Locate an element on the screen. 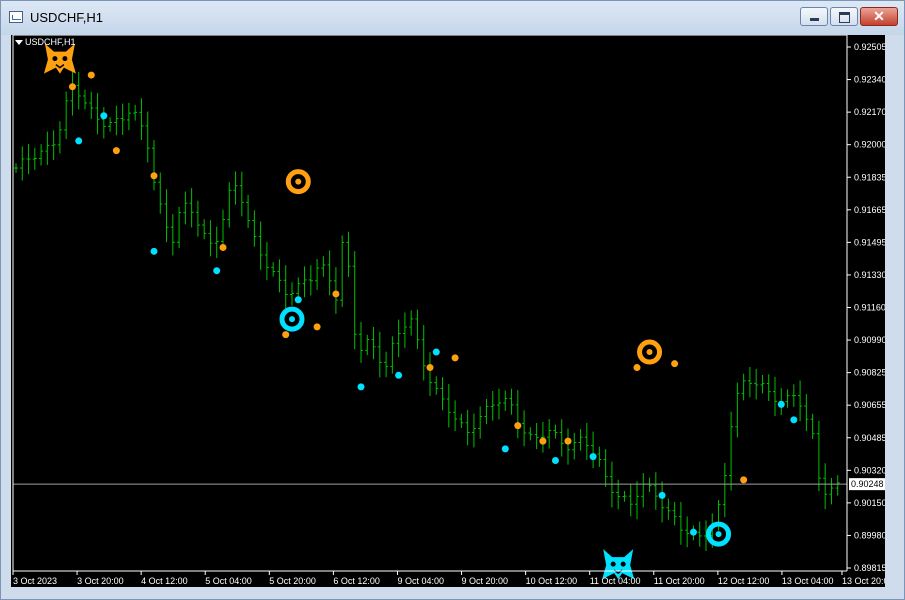 The width and height of the screenshot is (905, 600). close-icon: ✕ is located at coordinates (879, 16).